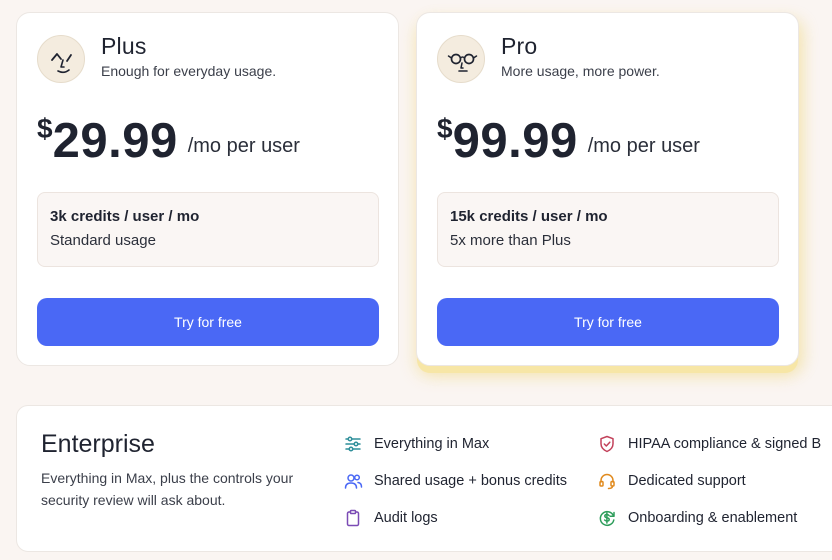 The image size is (832, 560). What do you see at coordinates (125, 216) in the screenshot?
I see `credits-title: 3k credits / user / mo` at bounding box center [125, 216].